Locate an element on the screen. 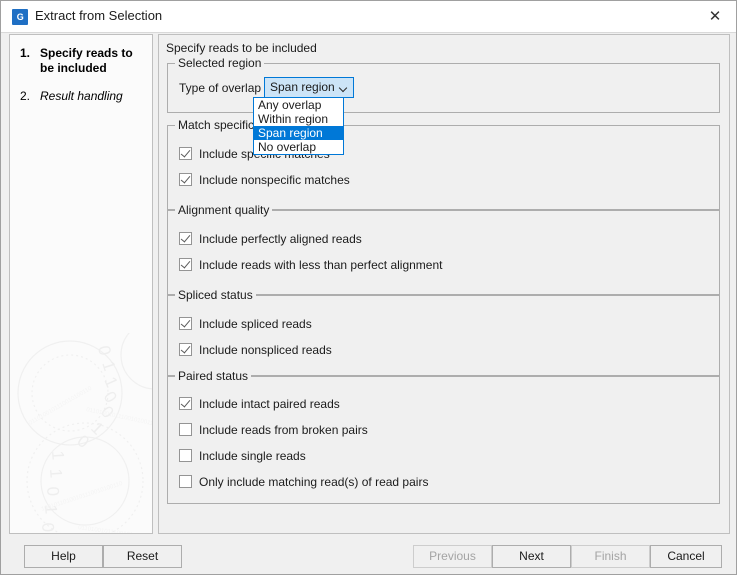 Image resolution: width=737 pixels, height=575 pixels. close-icon: ✕ is located at coordinates (714, 16).